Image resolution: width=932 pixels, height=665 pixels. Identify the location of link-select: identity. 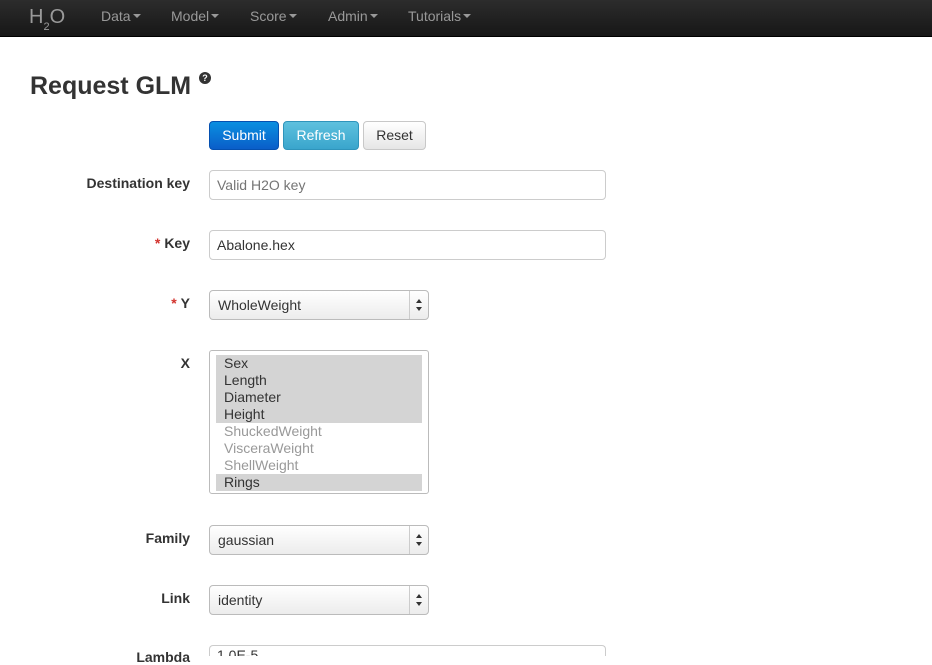
(319, 600).